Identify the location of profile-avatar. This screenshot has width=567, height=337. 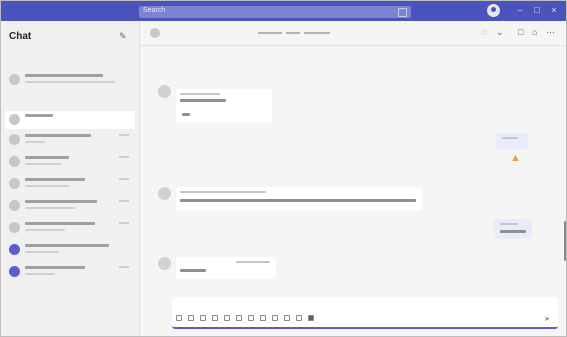
(493, 10).